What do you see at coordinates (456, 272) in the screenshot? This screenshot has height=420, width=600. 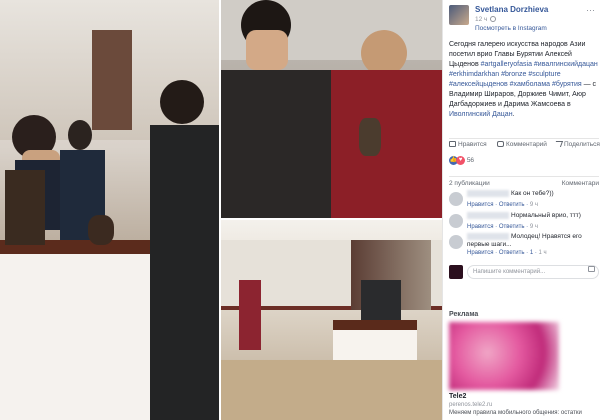 I see `viewer-avatar` at bounding box center [456, 272].